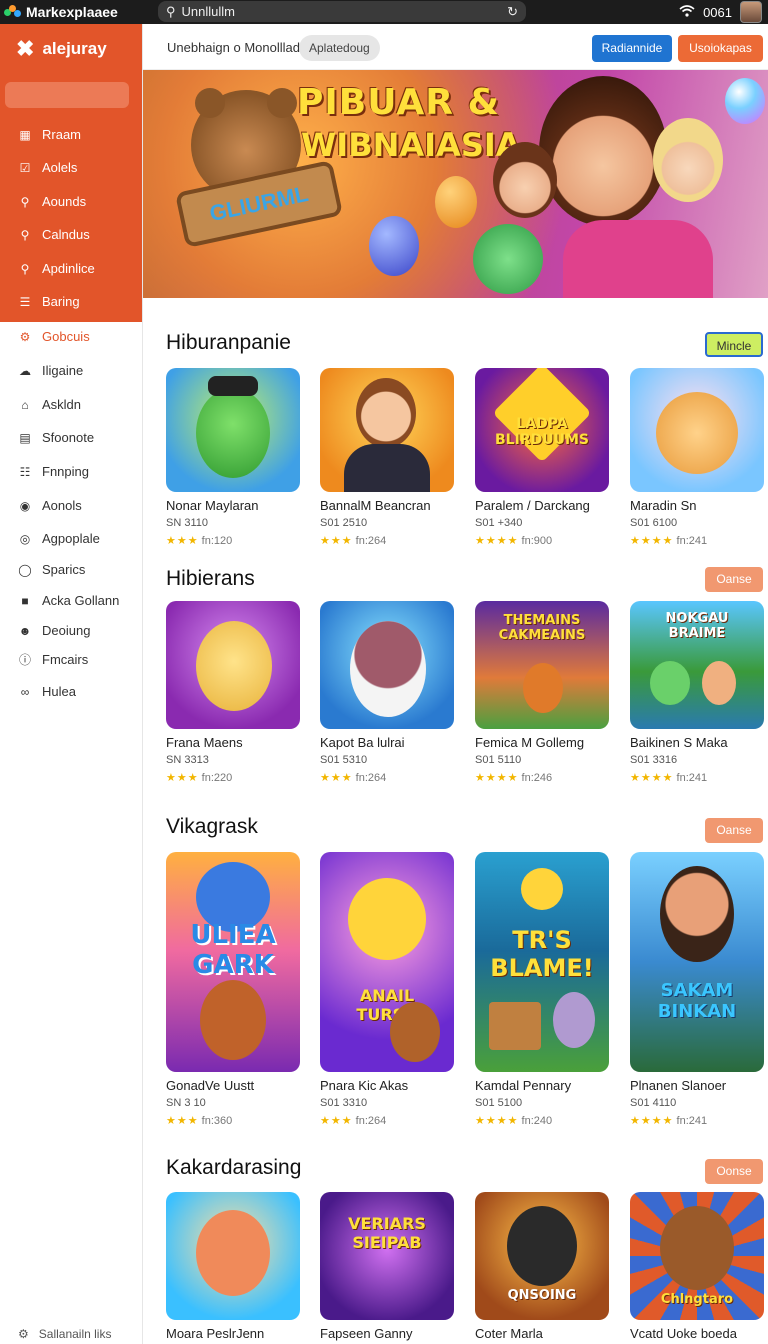  I want to click on product-name: Kamdal Pennary, so click(523, 1085).